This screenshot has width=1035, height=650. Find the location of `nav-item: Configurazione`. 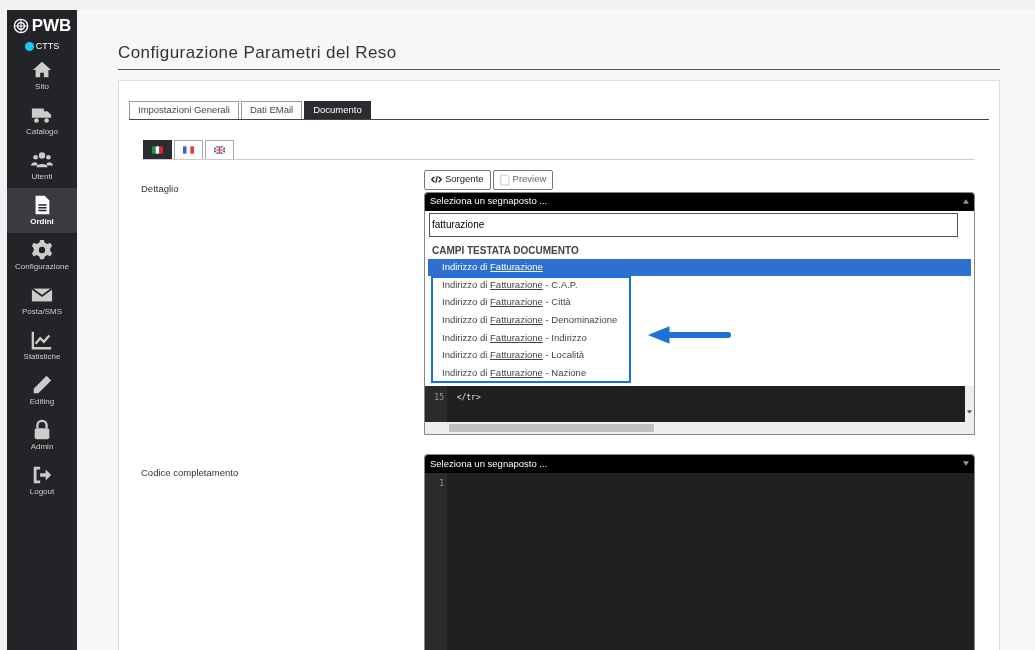

nav-item: Configurazione is located at coordinates (42, 255).